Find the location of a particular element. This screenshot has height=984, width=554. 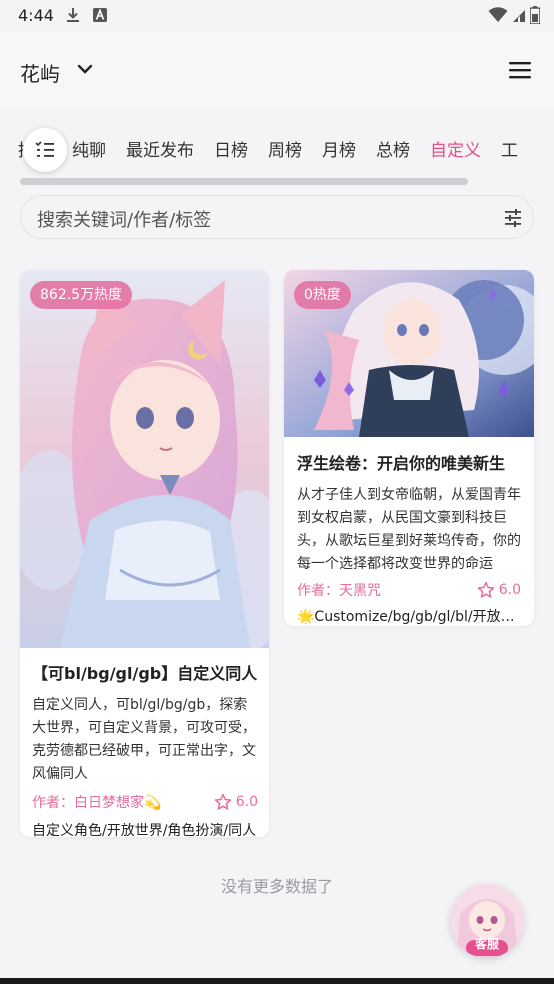

customer-service-button: 客服 is located at coordinates (487, 921).